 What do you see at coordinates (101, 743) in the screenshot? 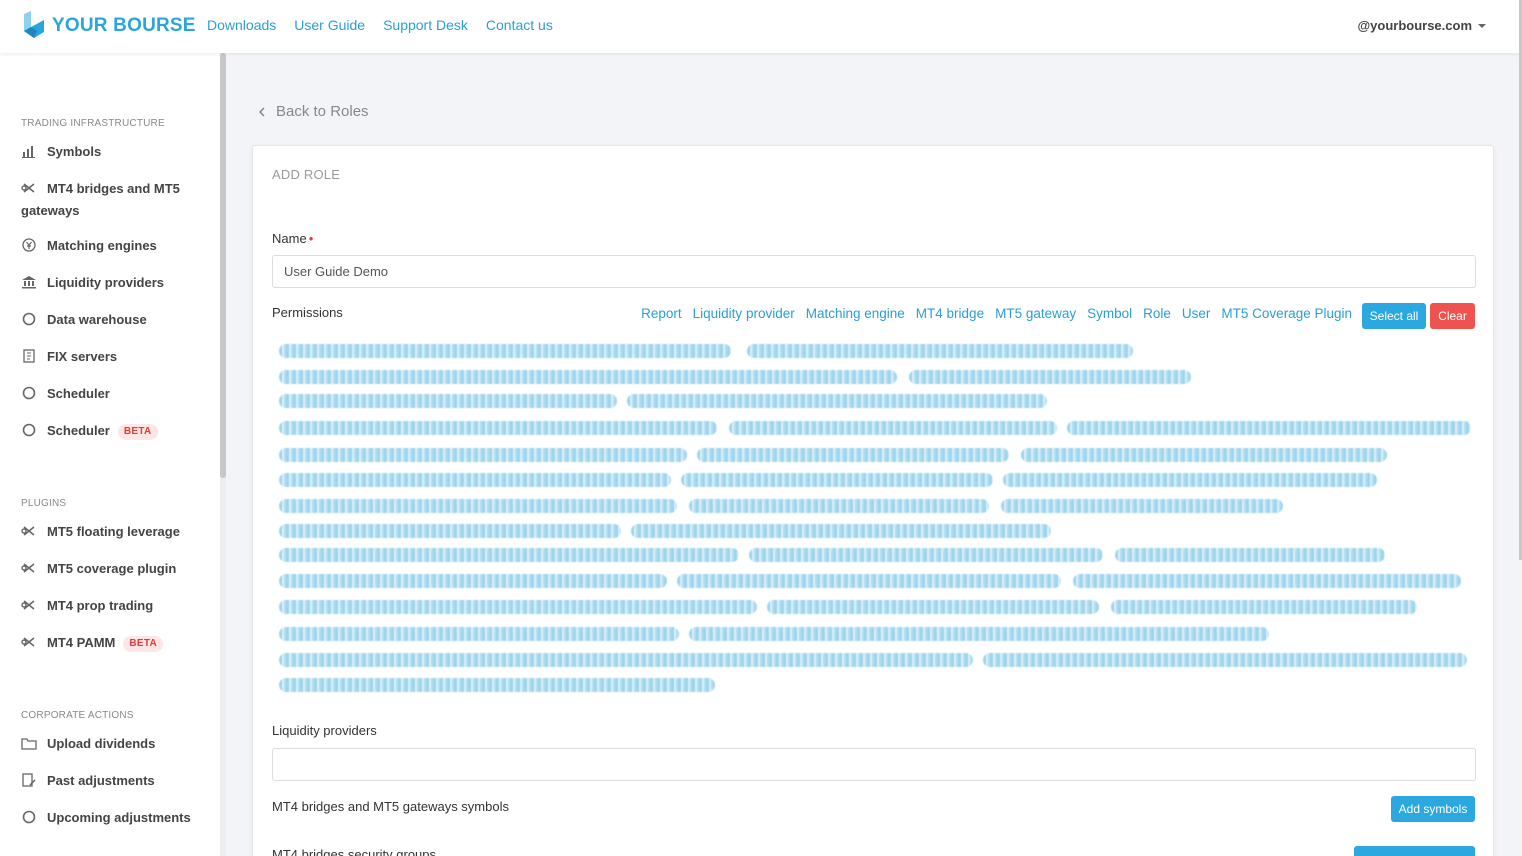
I see `sidebar-item-label: Upload dividends` at bounding box center [101, 743].